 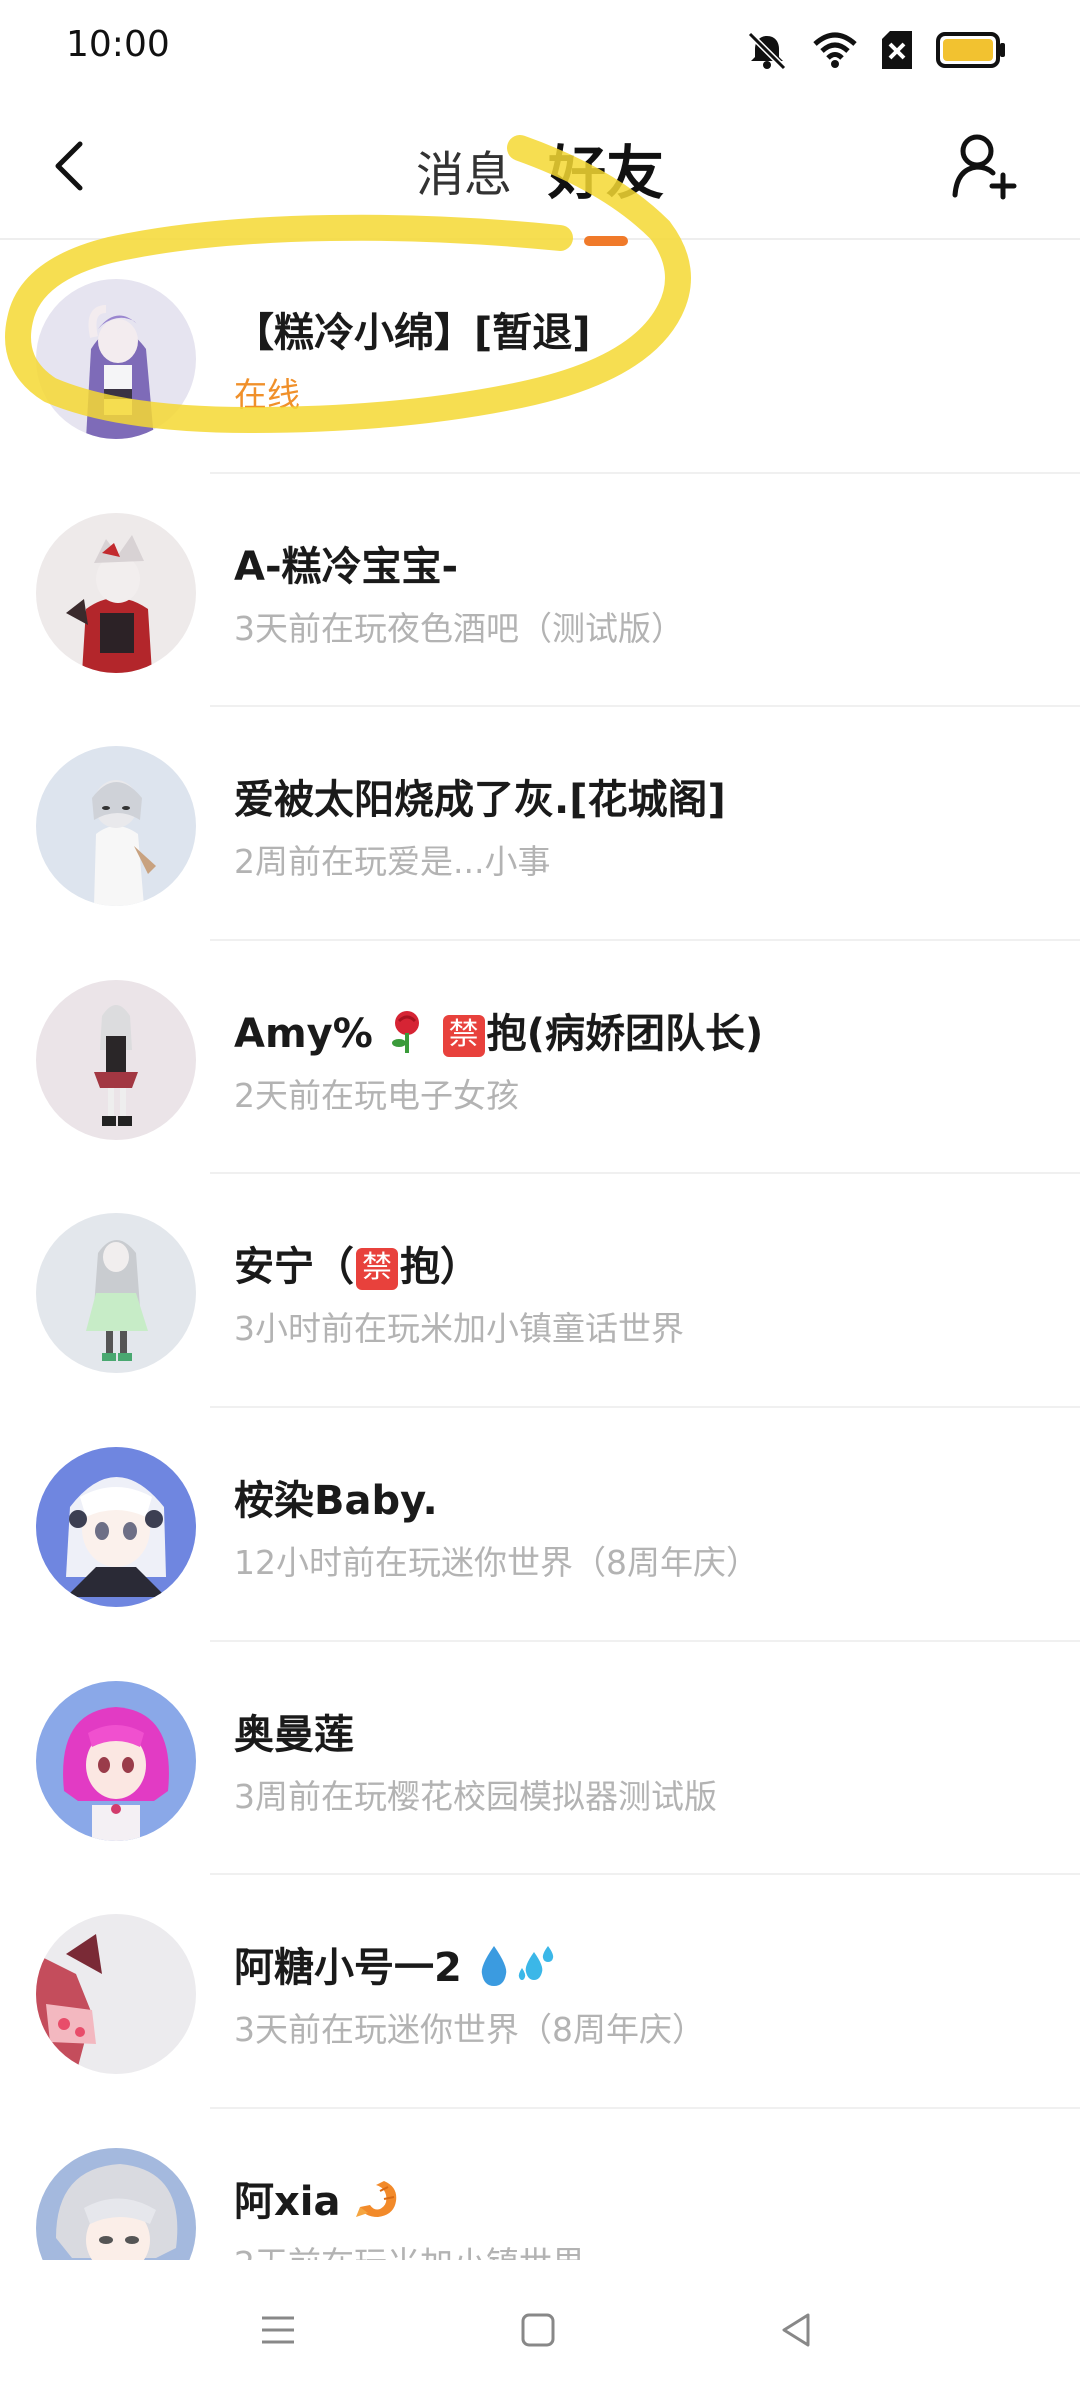 I want to click on tab-messages: 消息, so click(x=464, y=170).